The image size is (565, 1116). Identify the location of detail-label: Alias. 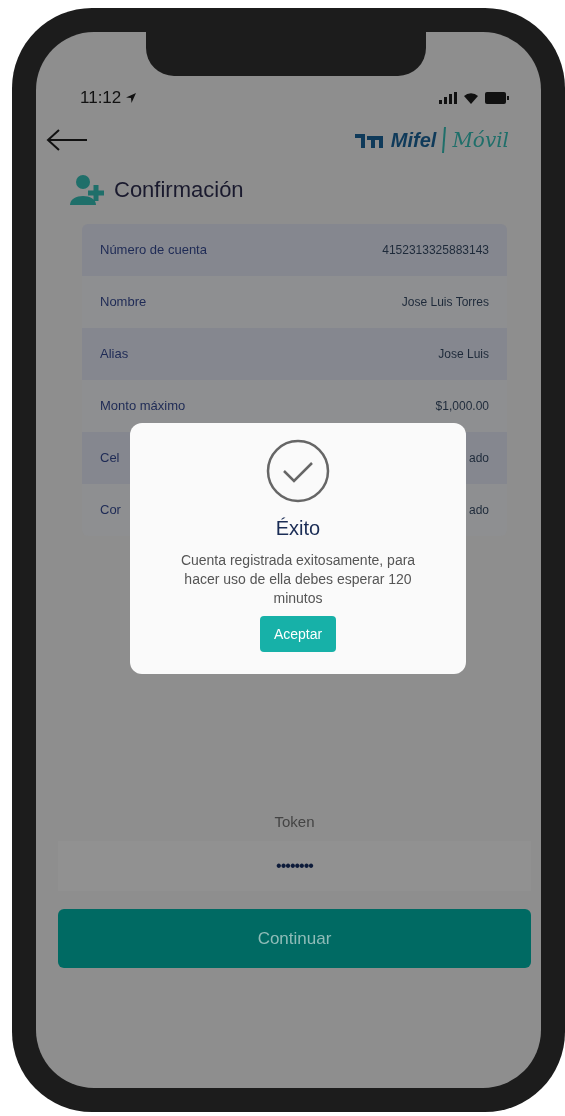
(114, 354).